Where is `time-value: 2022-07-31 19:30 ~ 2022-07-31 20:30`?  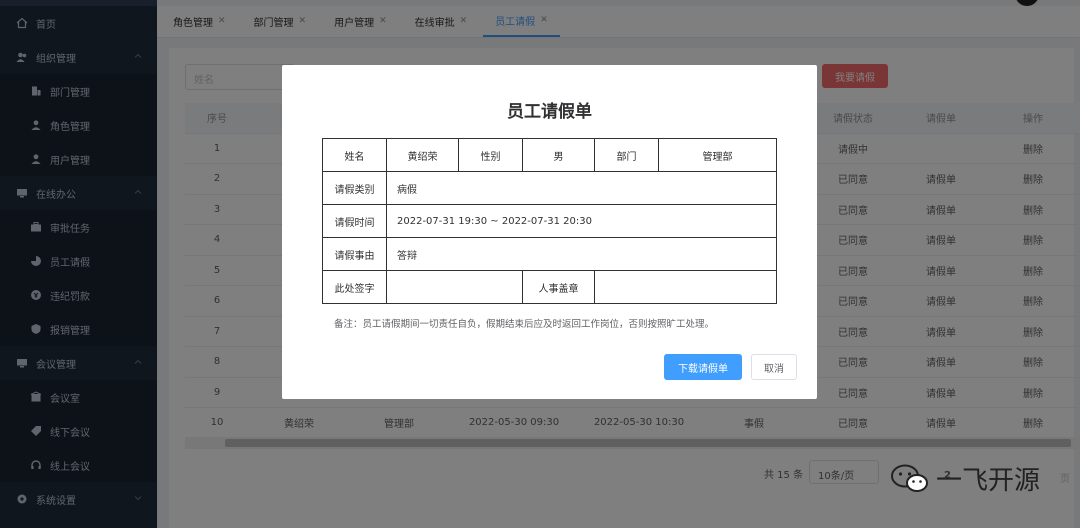 time-value: 2022-07-31 19:30 ~ 2022-07-31 20:30 is located at coordinates (581, 221).